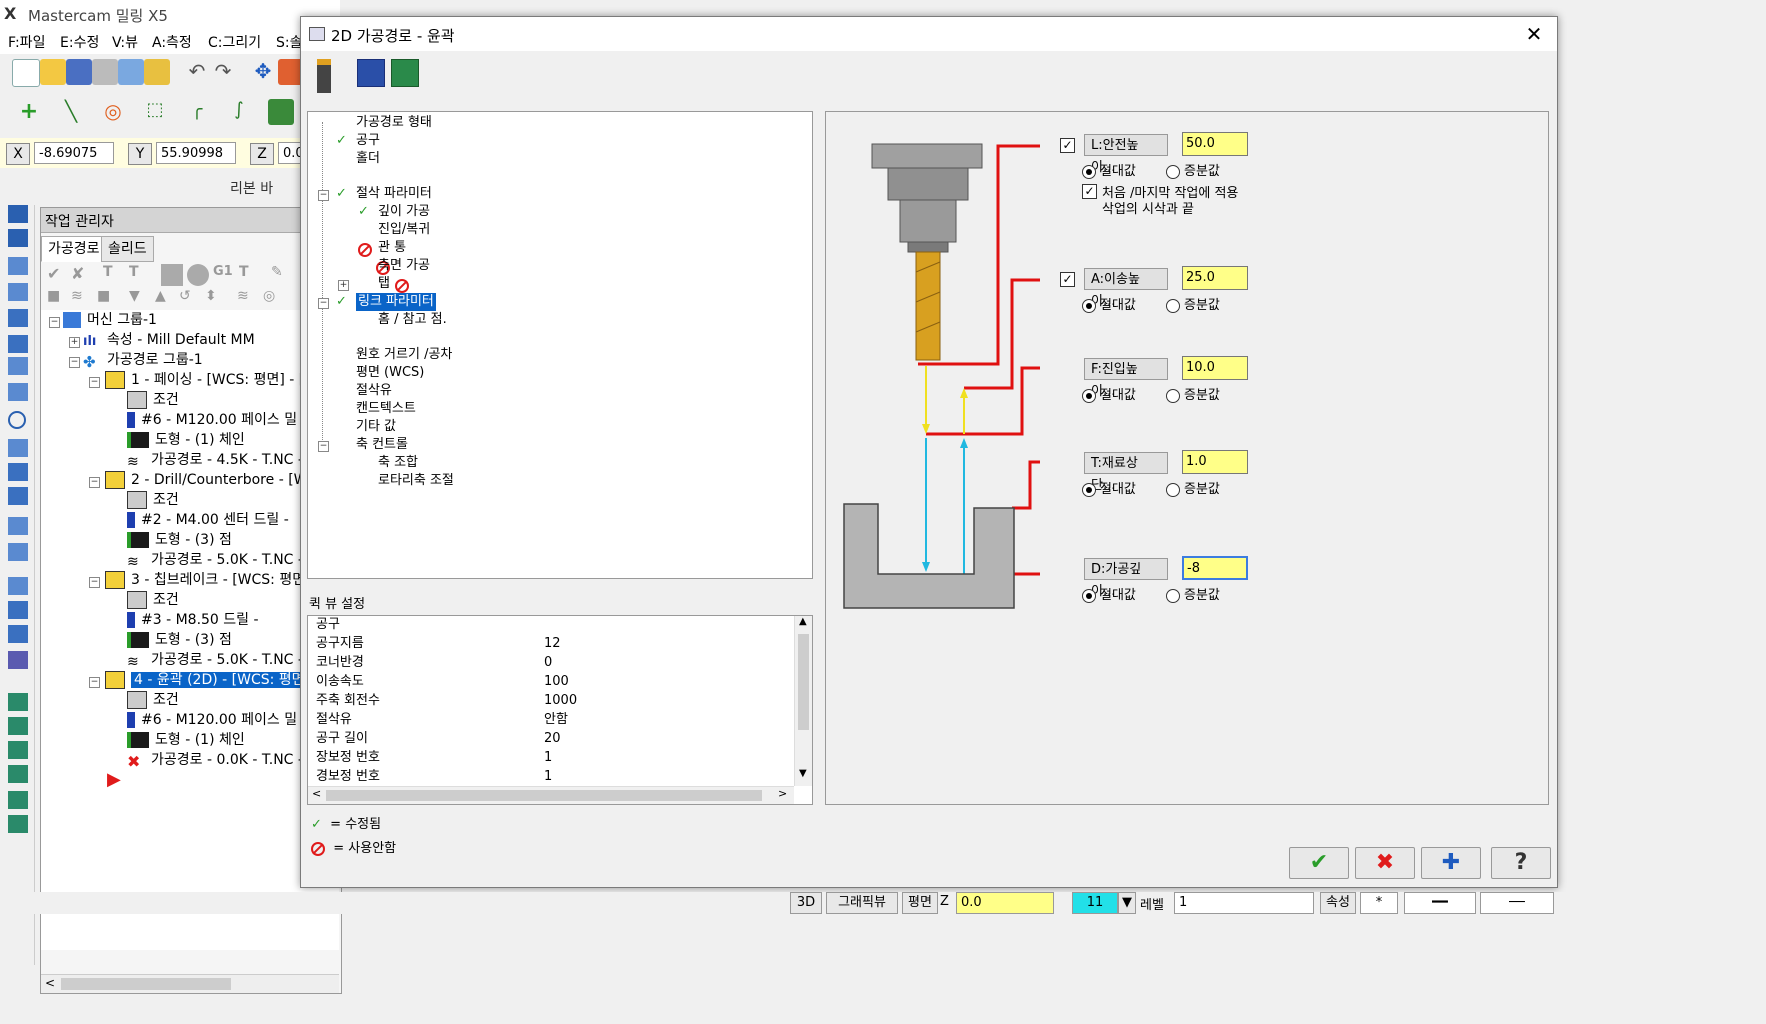 The image size is (1766, 1024). I want to click on retract-absolute-radio: 절대값, so click(1109, 303).